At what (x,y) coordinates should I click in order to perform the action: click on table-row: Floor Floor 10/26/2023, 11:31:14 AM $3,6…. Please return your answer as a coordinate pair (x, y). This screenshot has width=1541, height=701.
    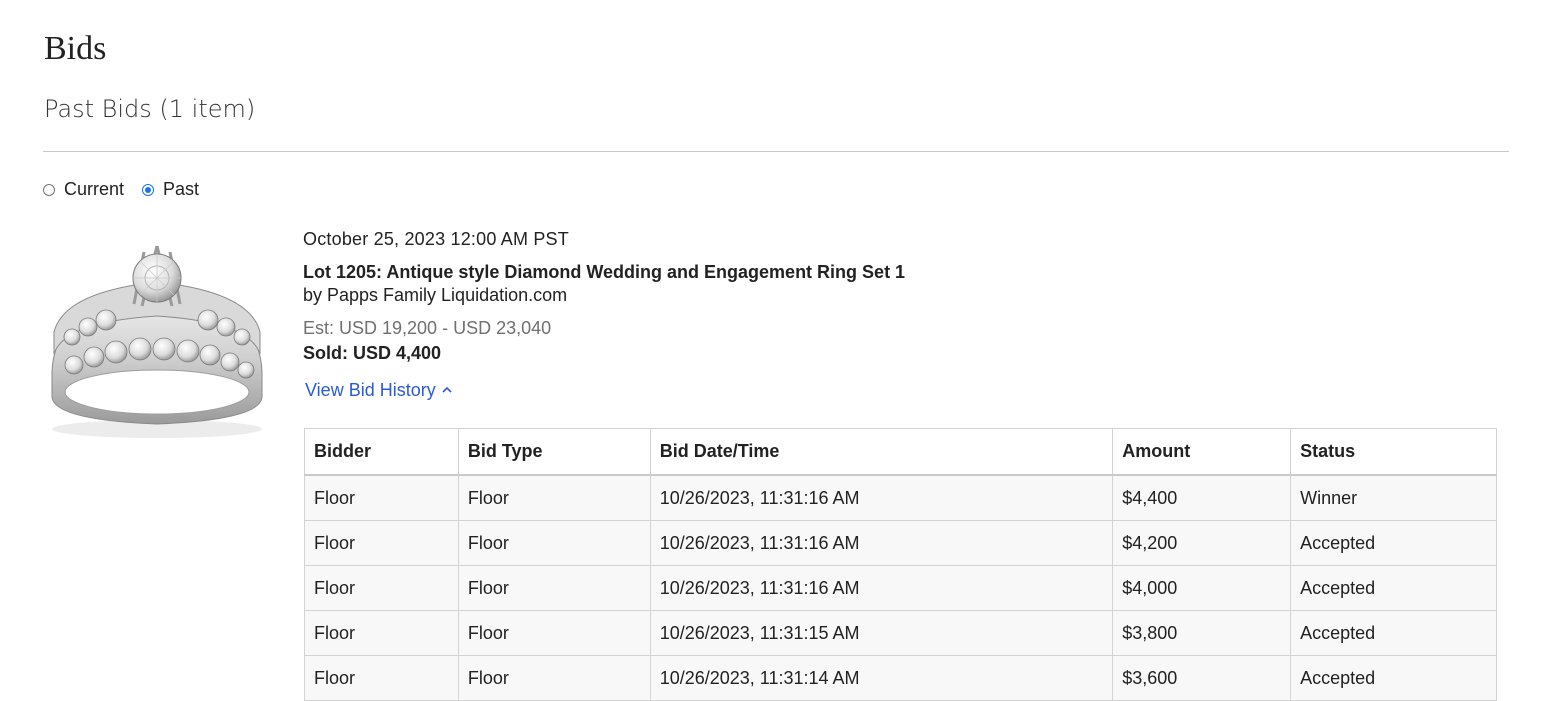
    Looking at the image, I should click on (900, 678).